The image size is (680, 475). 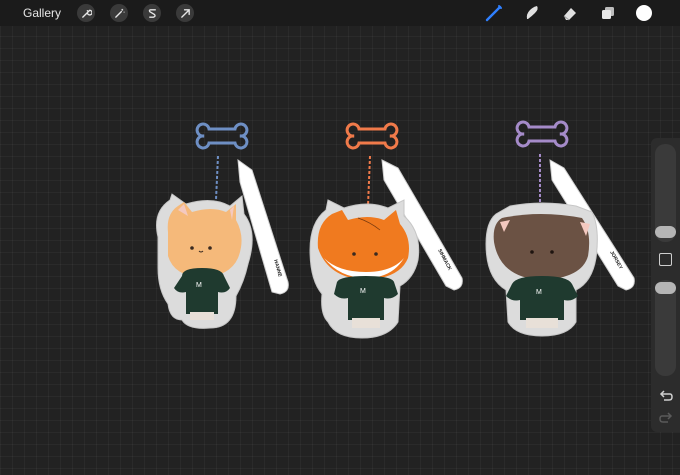 I want to click on eraser-icon, so click(x=570, y=13).